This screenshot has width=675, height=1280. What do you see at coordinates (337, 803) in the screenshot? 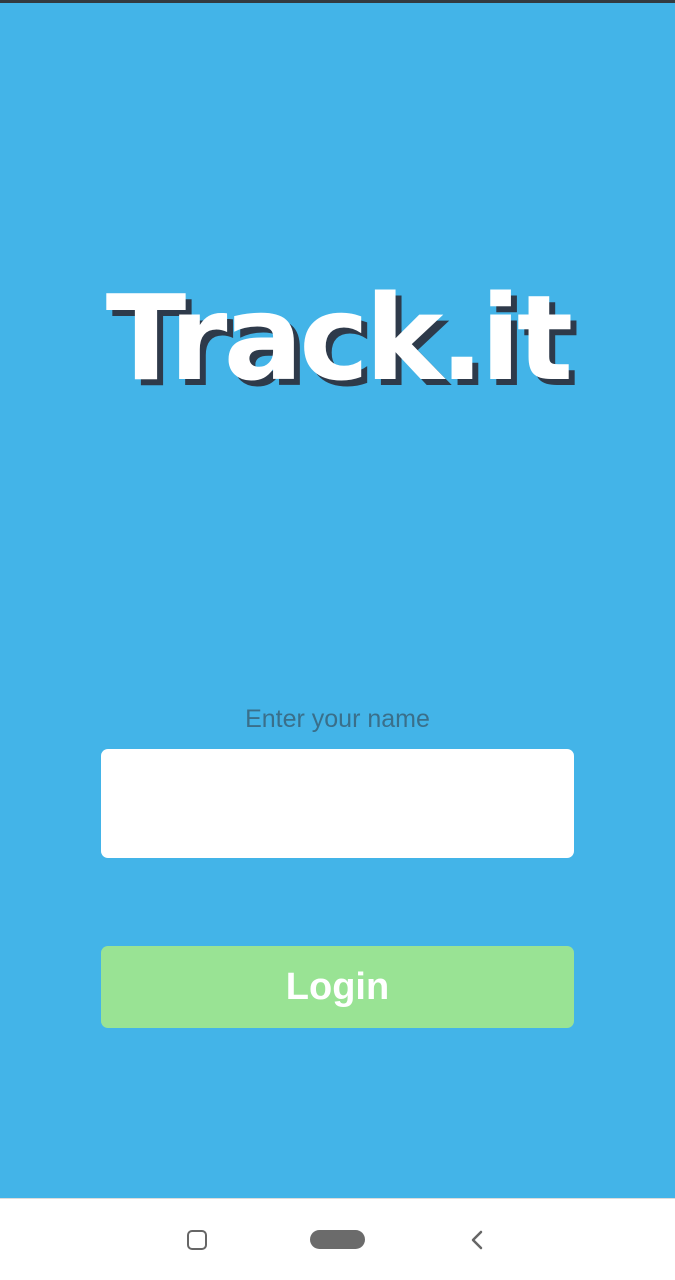
I see `name-input` at bounding box center [337, 803].